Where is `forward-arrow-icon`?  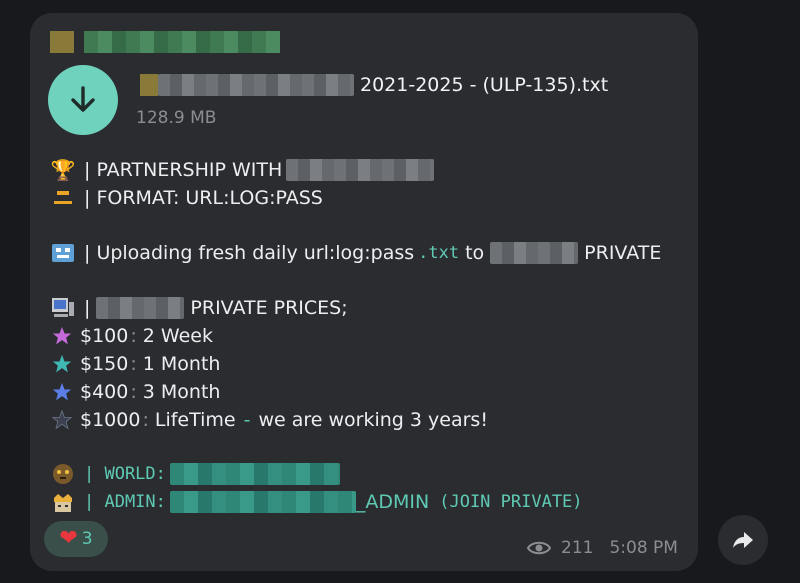 forward-arrow-icon is located at coordinates (743, 540).